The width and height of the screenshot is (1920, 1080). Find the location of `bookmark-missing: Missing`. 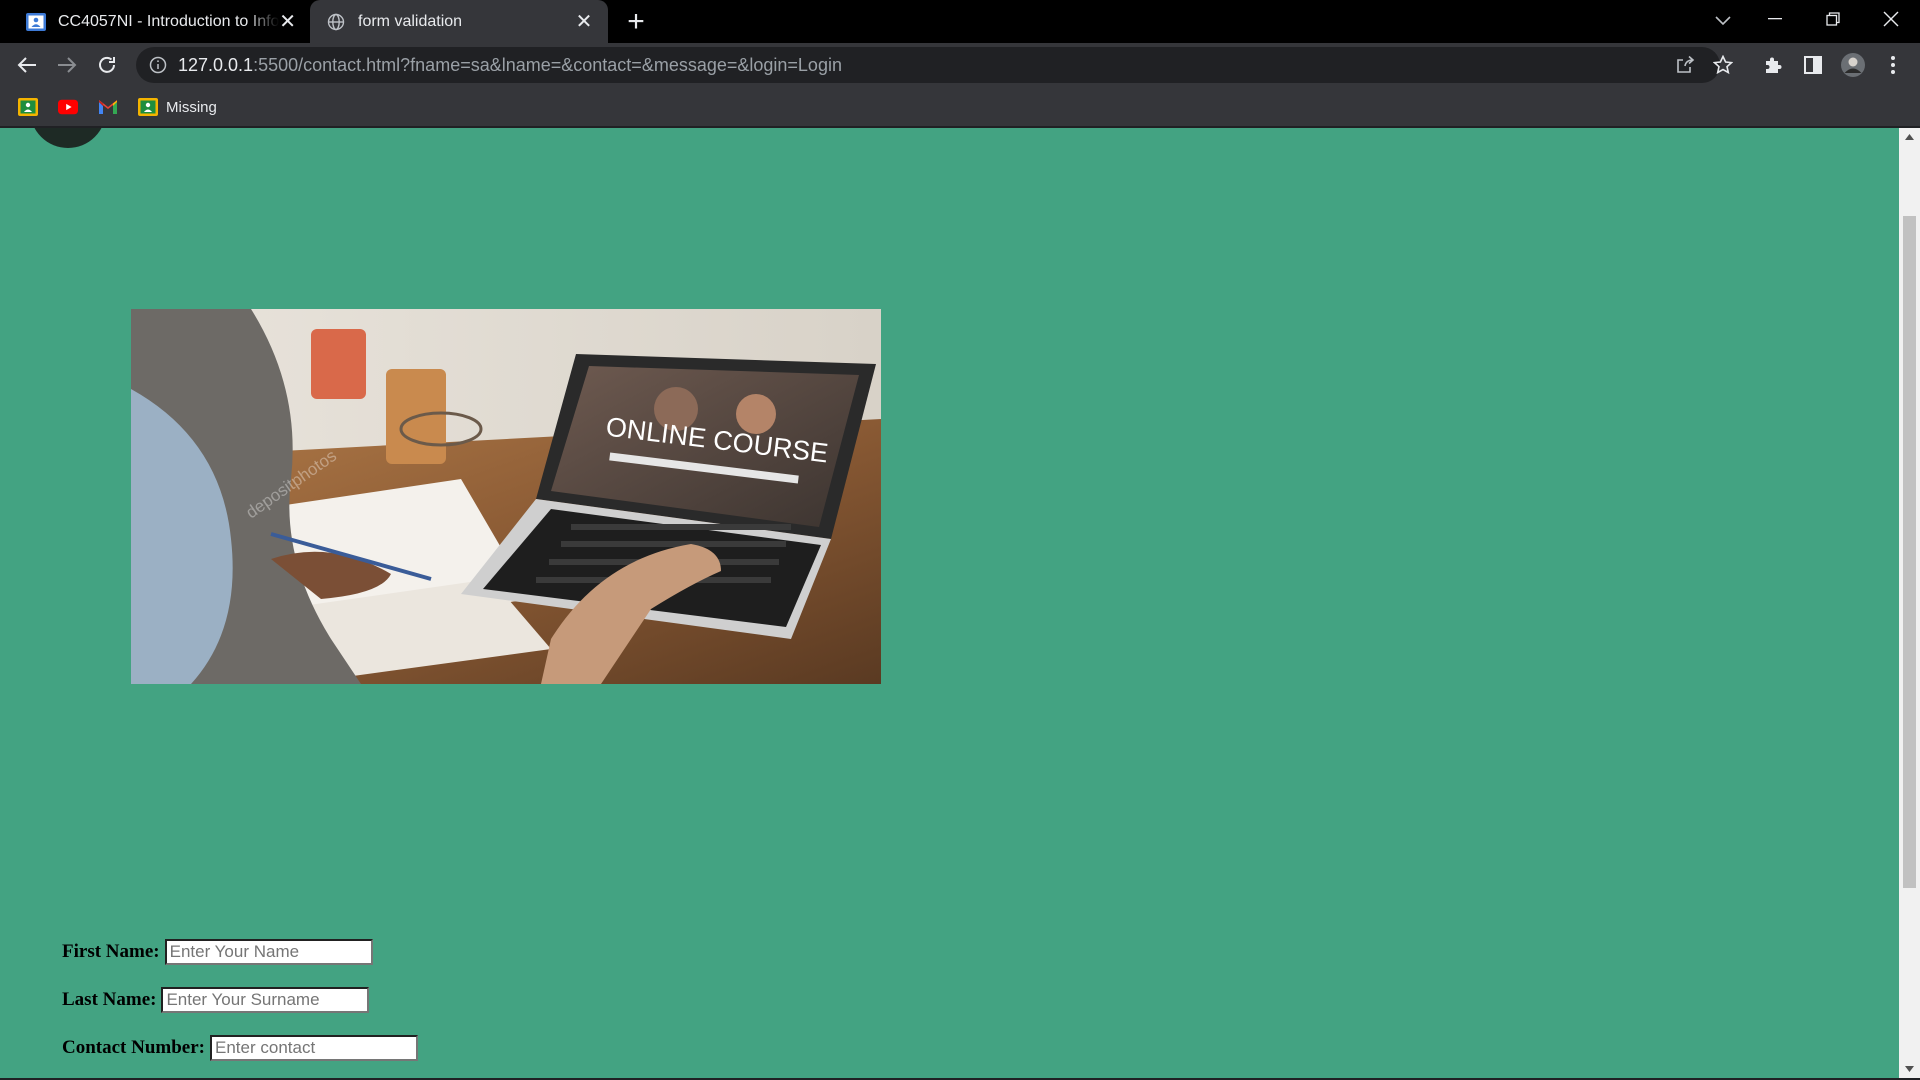

bookmark-missing: Missing is located at coordinates (177, 107).